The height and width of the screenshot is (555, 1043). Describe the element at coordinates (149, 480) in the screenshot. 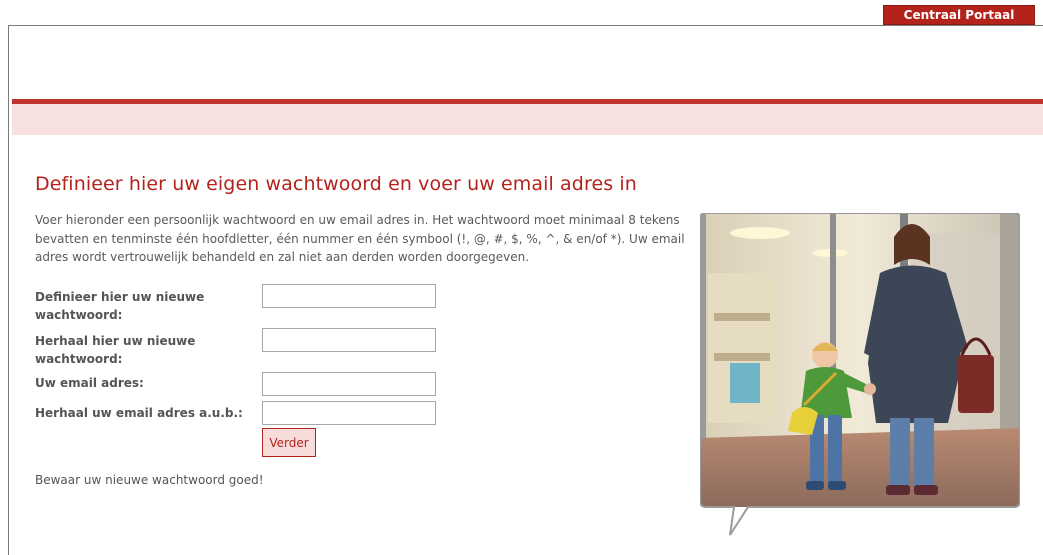

I see `footer-note: Bewaar uw nieuwe wachtwoord goed!` at that location.